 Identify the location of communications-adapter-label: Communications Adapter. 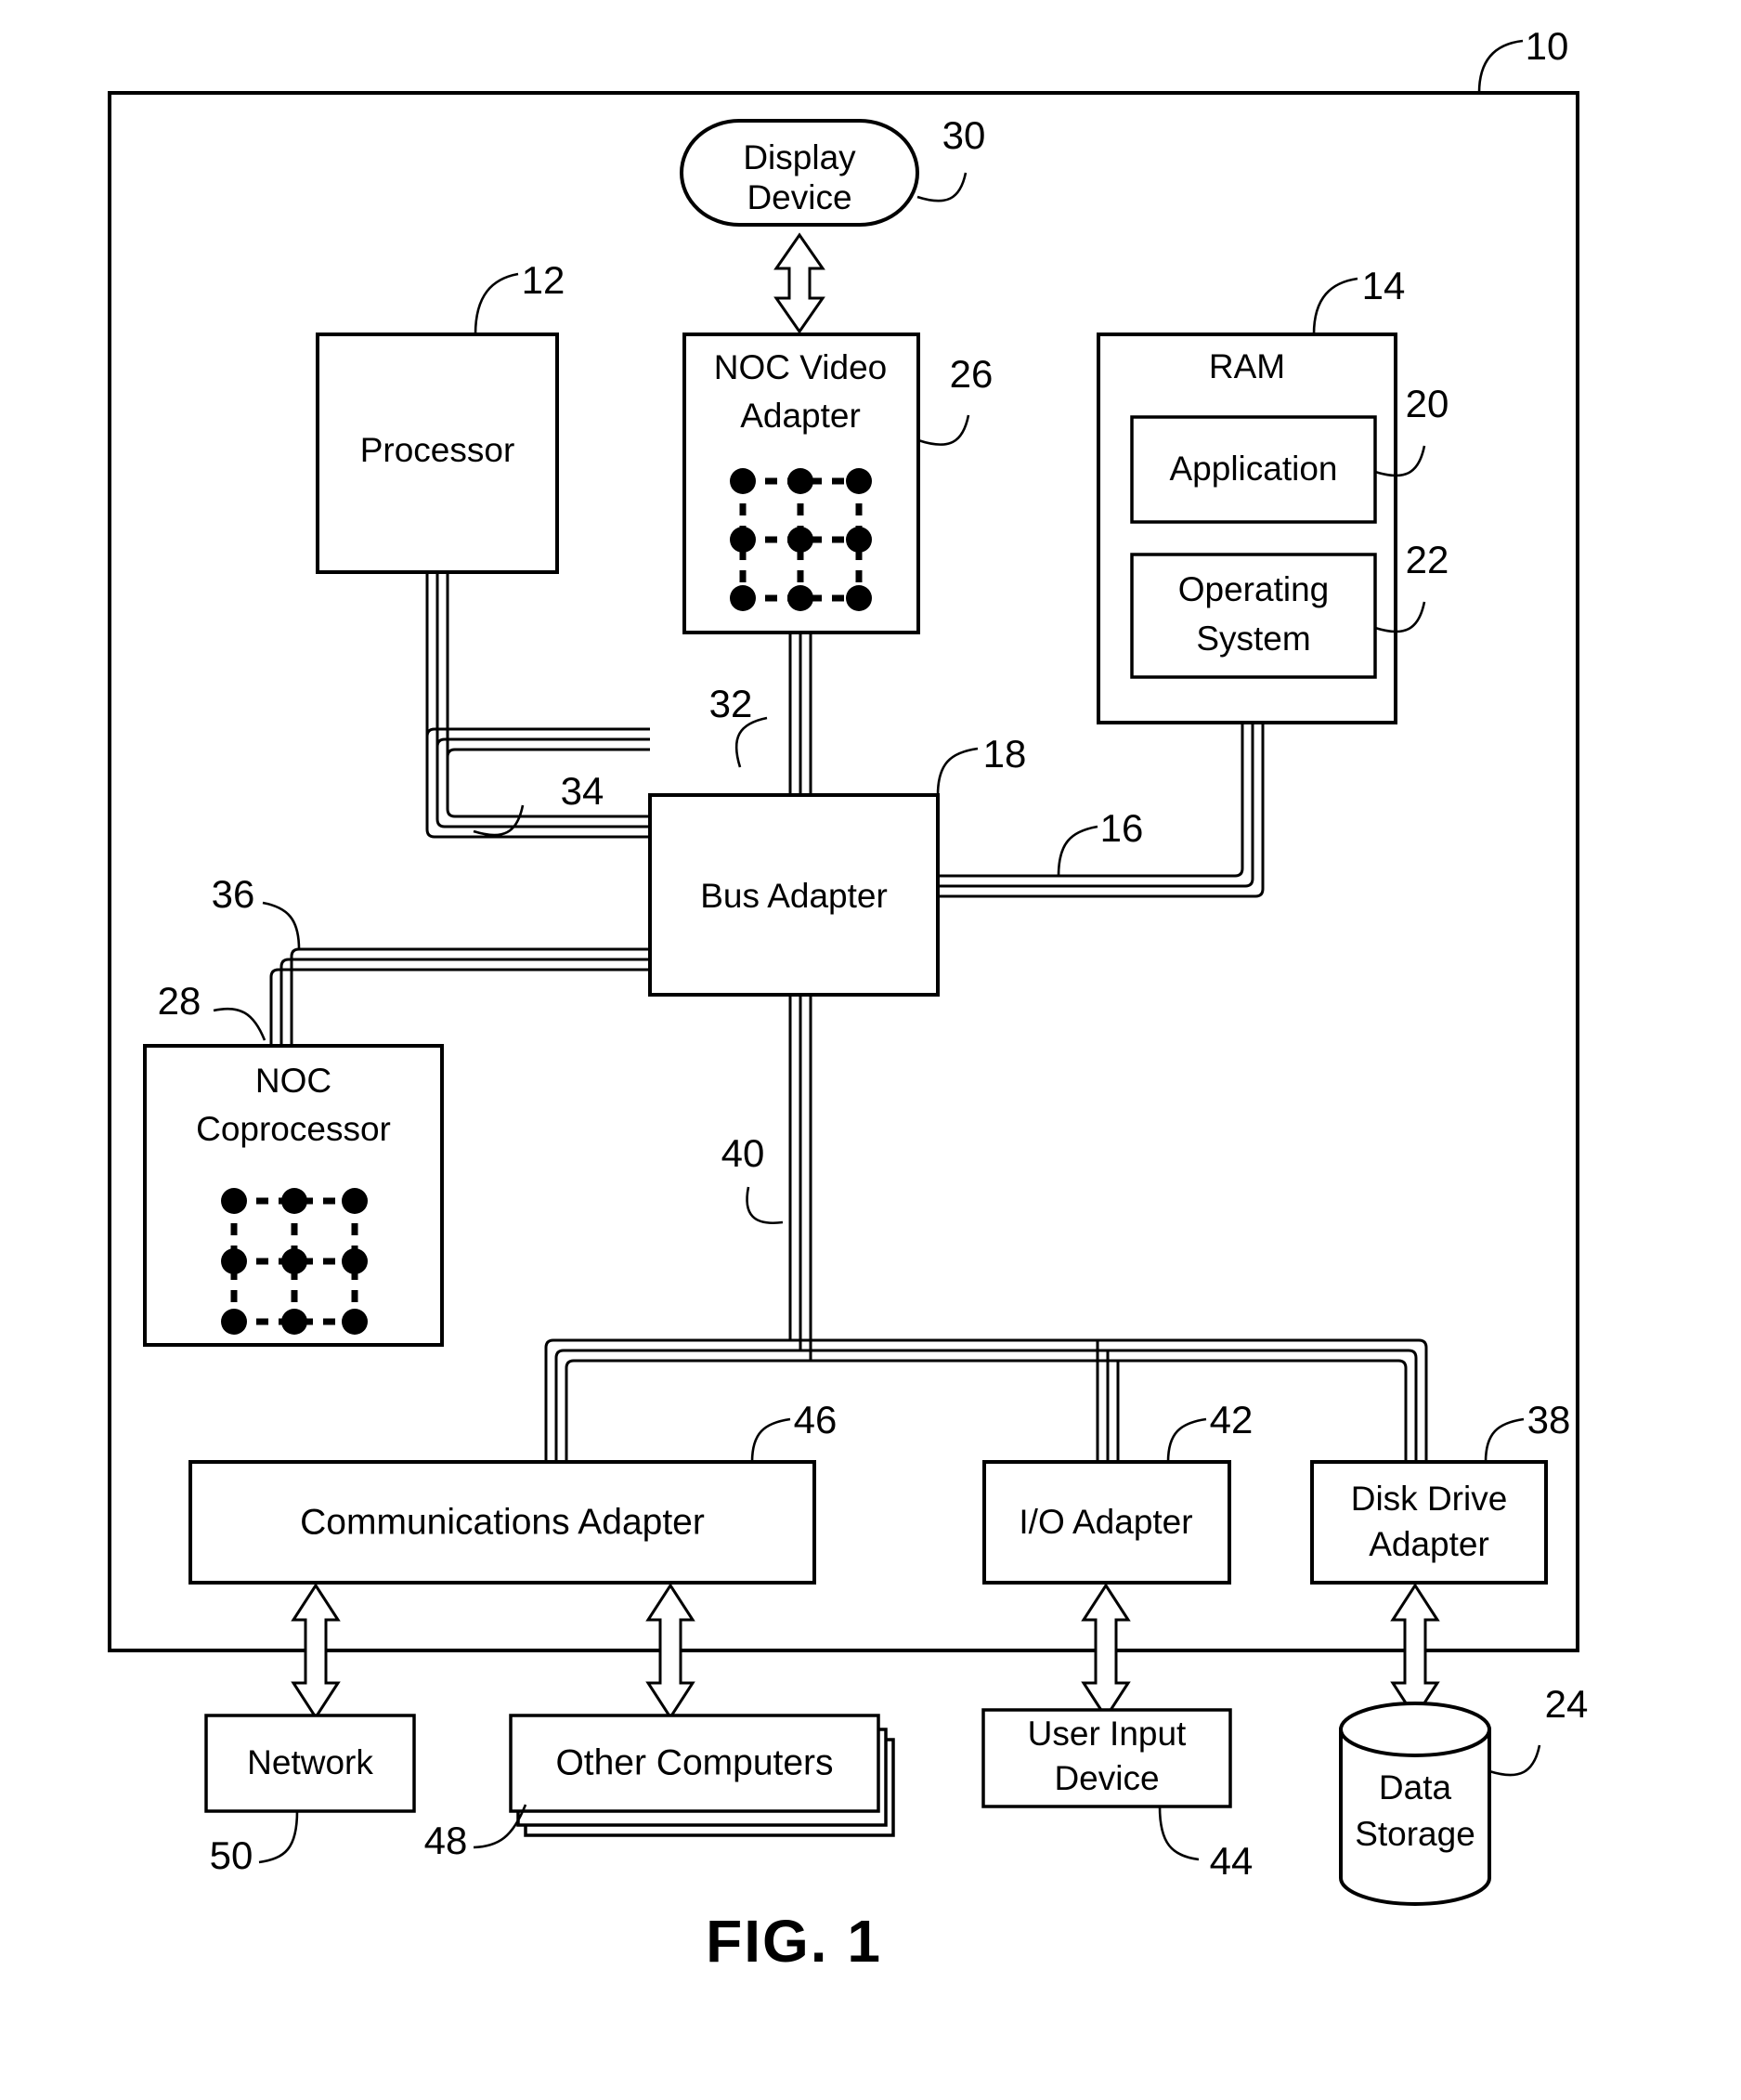
(502, 1522).